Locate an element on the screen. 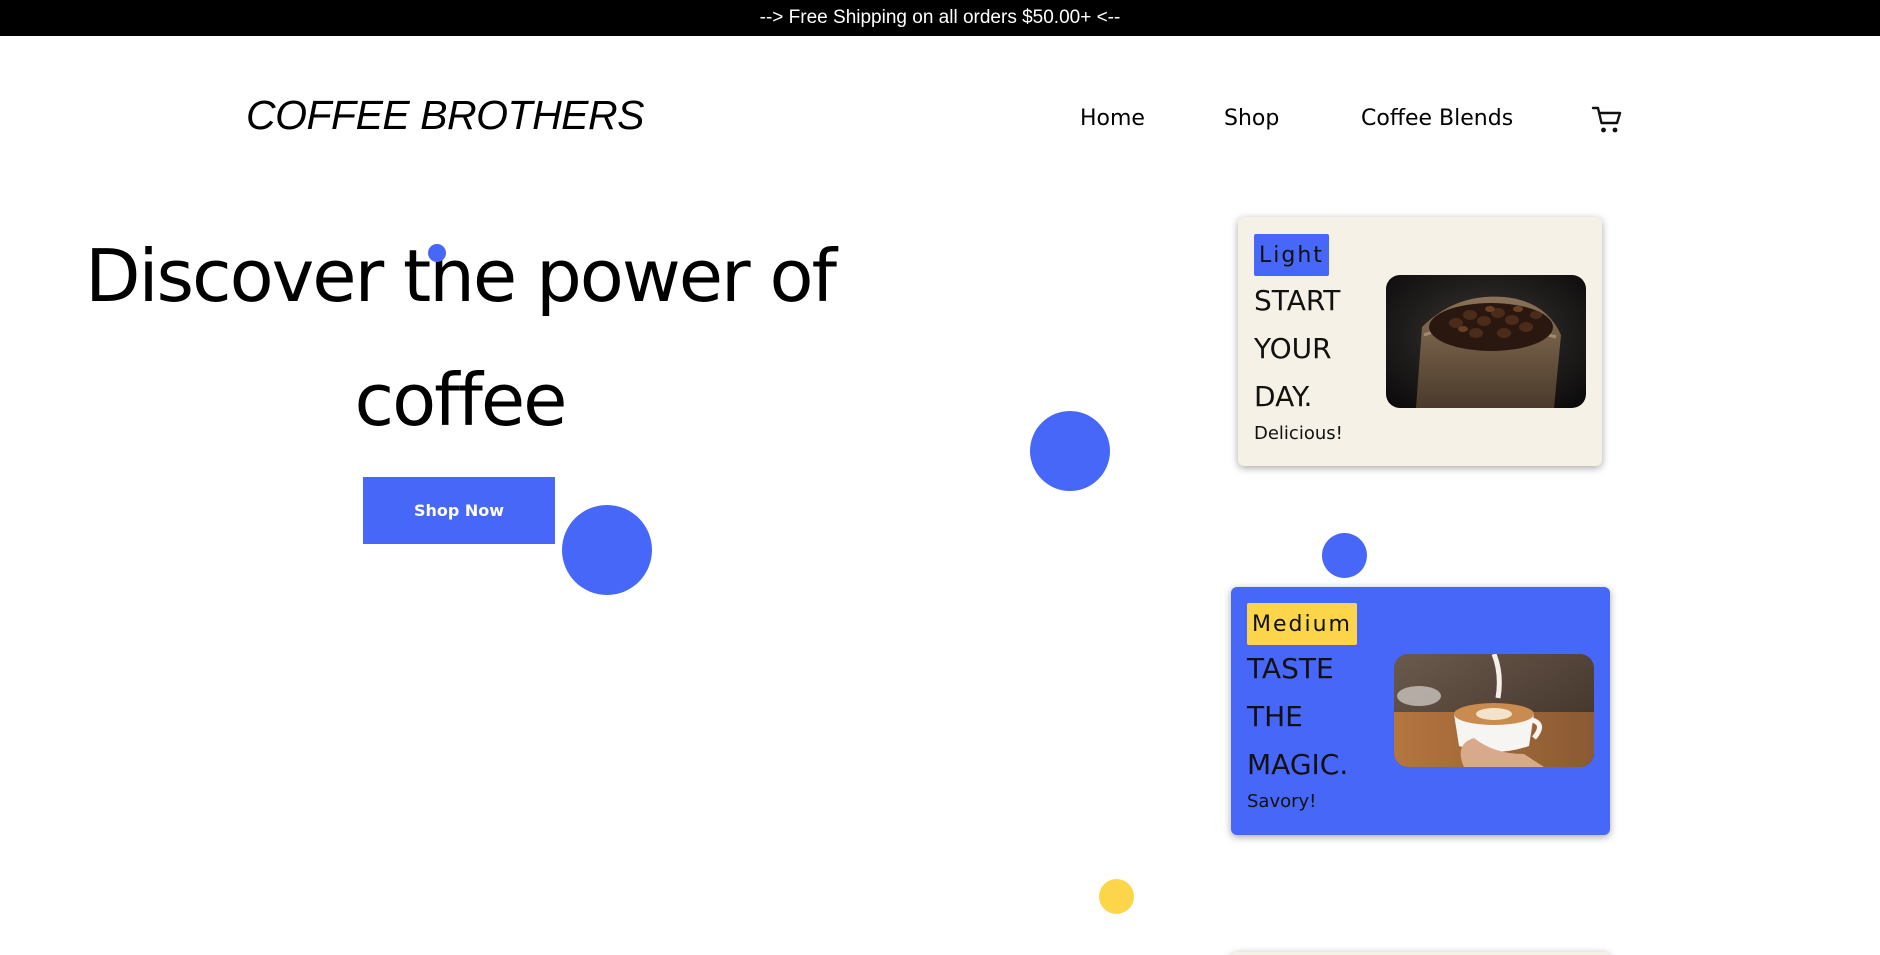  roast-badge: Medium is located at coordinates (1302, 624).